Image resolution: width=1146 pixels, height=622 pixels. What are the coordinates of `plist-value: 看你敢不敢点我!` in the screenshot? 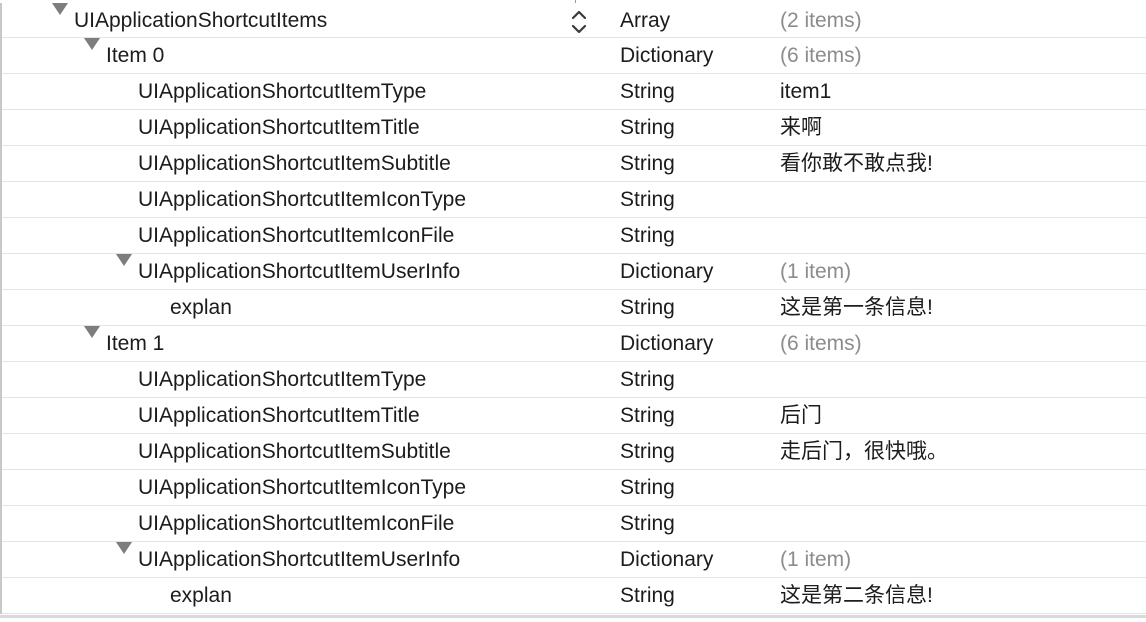 It's located at (856, 163).